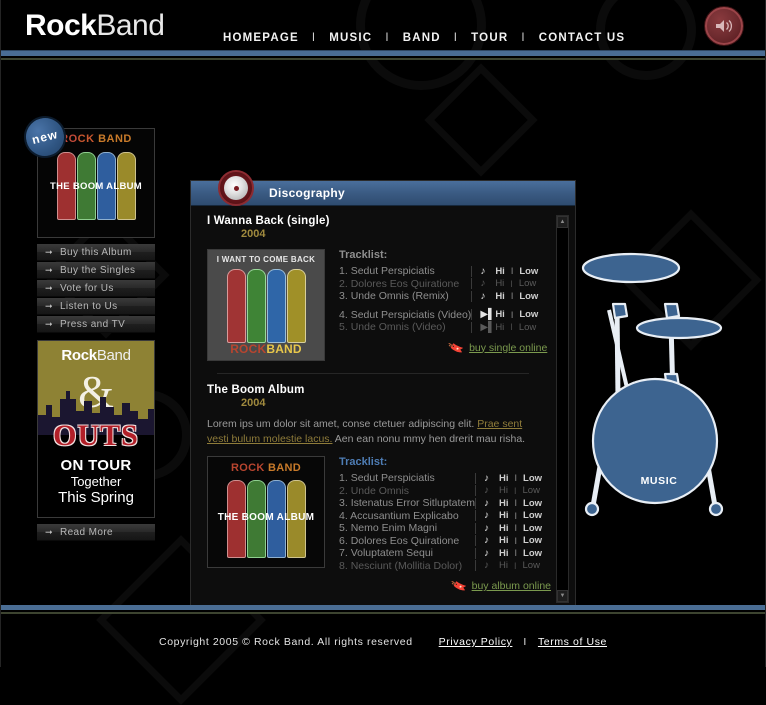 Image resolution: width=766 pixels, height=705 pixels. Describe the element at coordinates (446, 586) in the screenshot. I see `buy-row: 🔖 buy album online` at that location.